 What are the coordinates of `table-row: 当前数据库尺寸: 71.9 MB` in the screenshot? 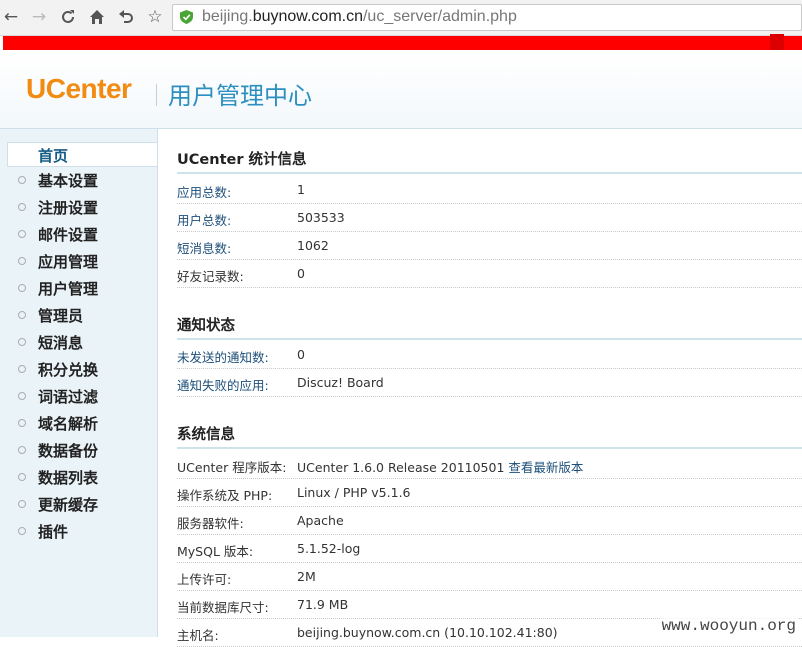 It's located at (489, 605).